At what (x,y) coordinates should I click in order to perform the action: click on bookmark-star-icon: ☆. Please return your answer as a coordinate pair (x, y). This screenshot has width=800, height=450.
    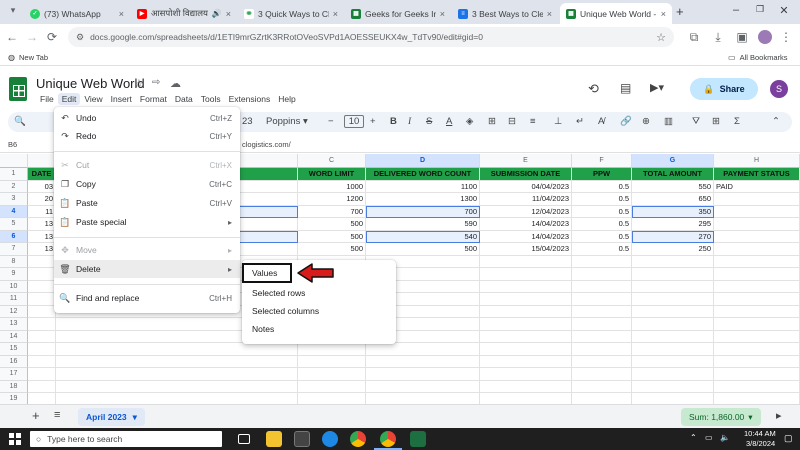
    Looking at the image, I should click on (661, 37).